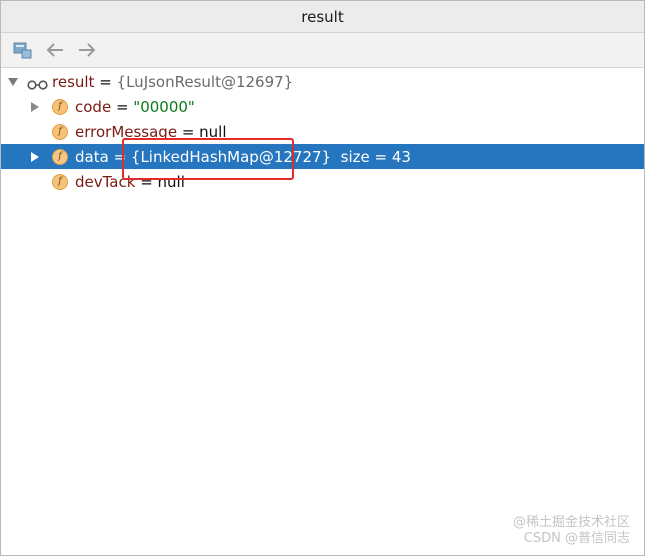 This screenshot has width=645, height=556. What do you see at coordinates (87, 50) in the screenshot?
I see `forward-arrow-icon` at bounding box center [87, 50].